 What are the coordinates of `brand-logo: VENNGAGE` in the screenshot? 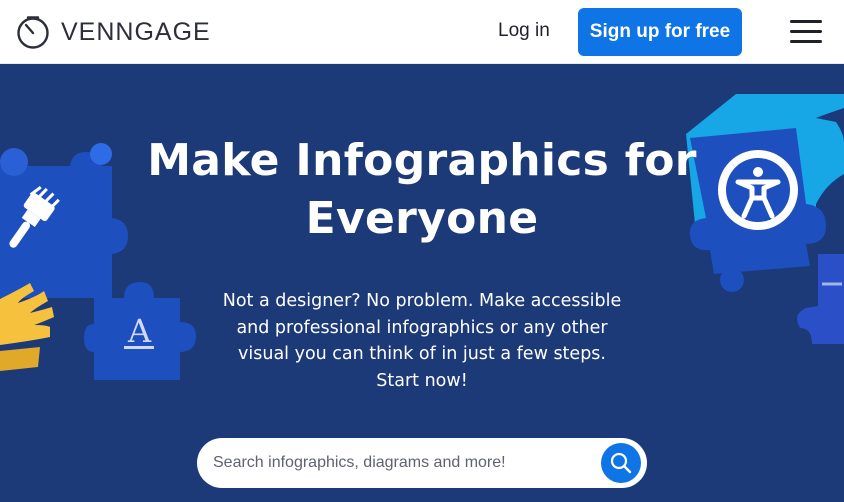 It's located at (113, 32).